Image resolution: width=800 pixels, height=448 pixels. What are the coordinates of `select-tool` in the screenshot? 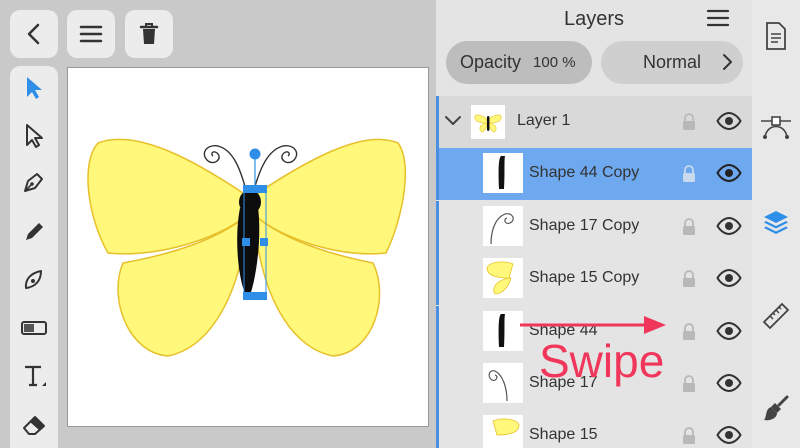 It's located at (34, 90).